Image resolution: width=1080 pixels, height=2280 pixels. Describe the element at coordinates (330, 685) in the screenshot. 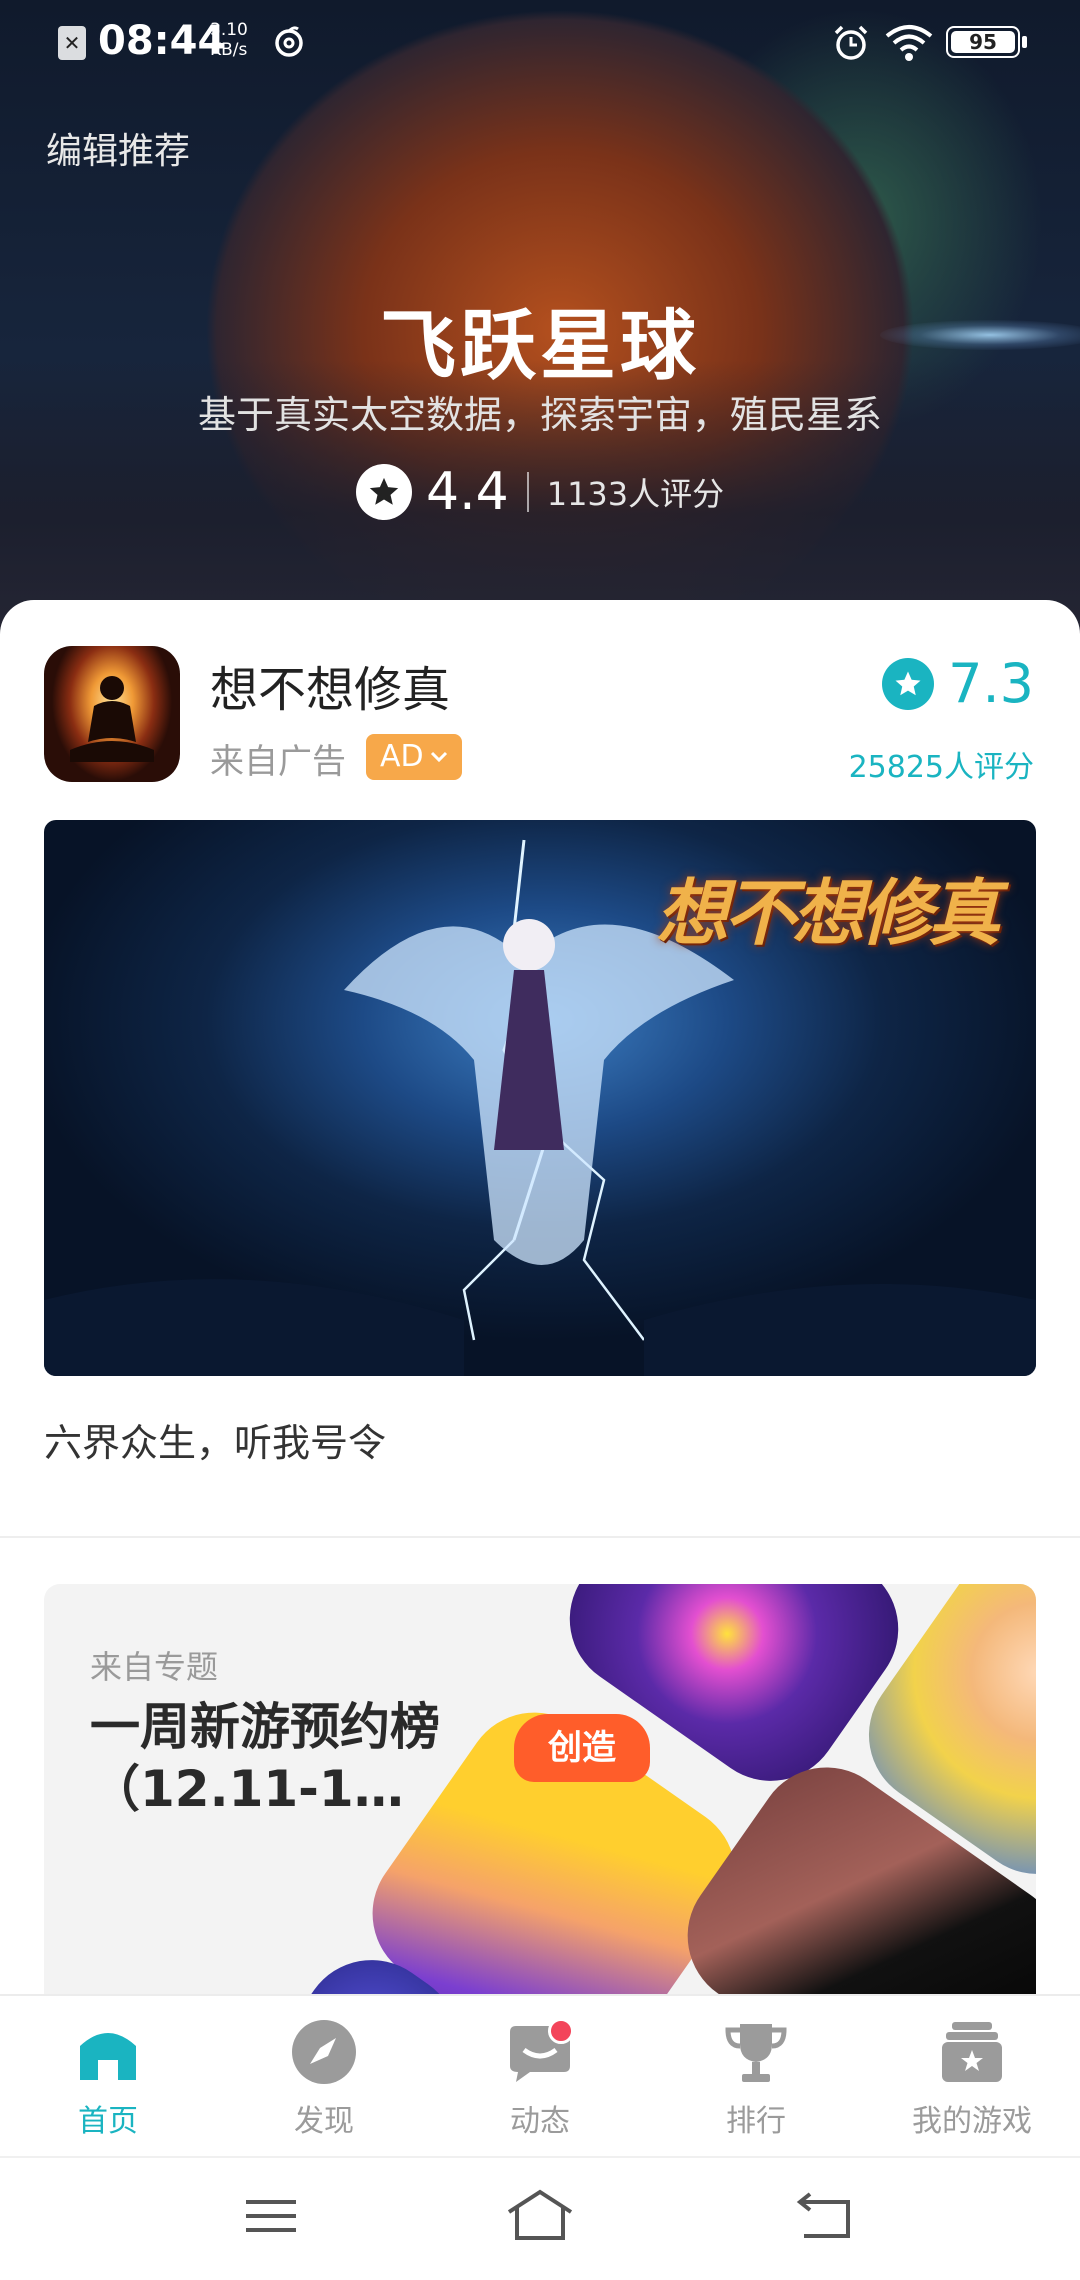

I see `app-name: 想不想修真` at that location.